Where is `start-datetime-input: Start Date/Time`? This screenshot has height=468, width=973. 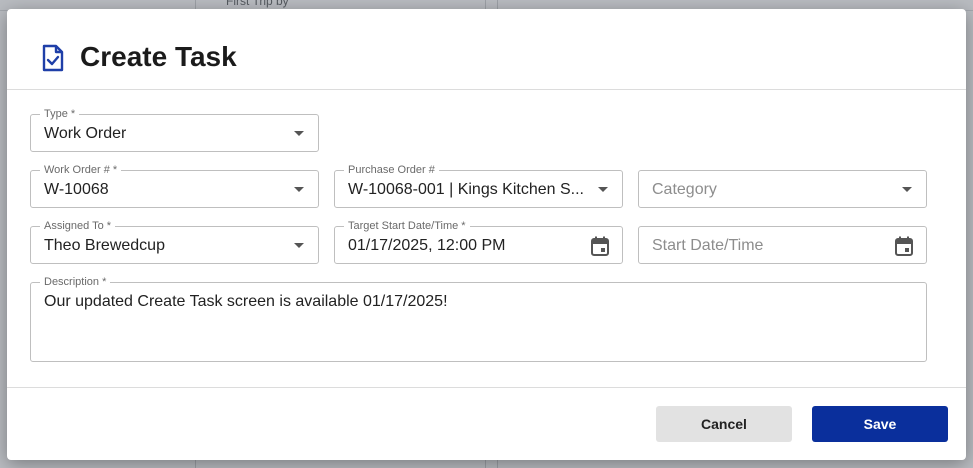
start-datetime-input: Start Date/Time is located at coordinates (782, 245).